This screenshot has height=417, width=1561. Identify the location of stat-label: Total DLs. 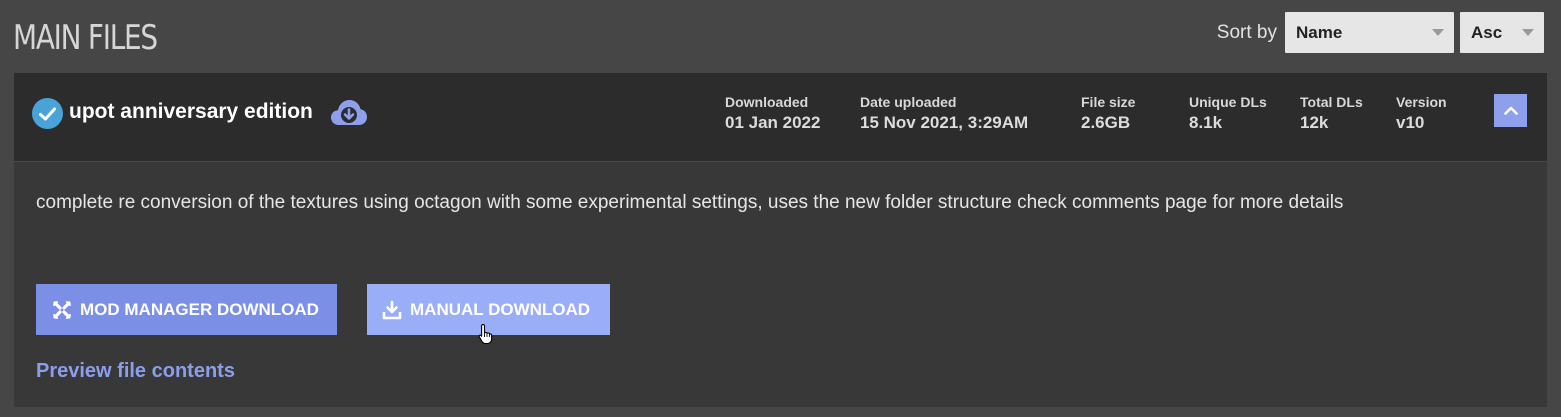
(1331, 102).